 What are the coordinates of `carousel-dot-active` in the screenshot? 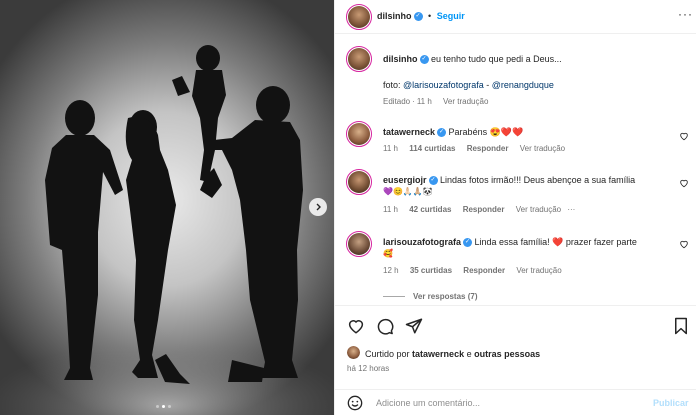 It's located at (163, 406).